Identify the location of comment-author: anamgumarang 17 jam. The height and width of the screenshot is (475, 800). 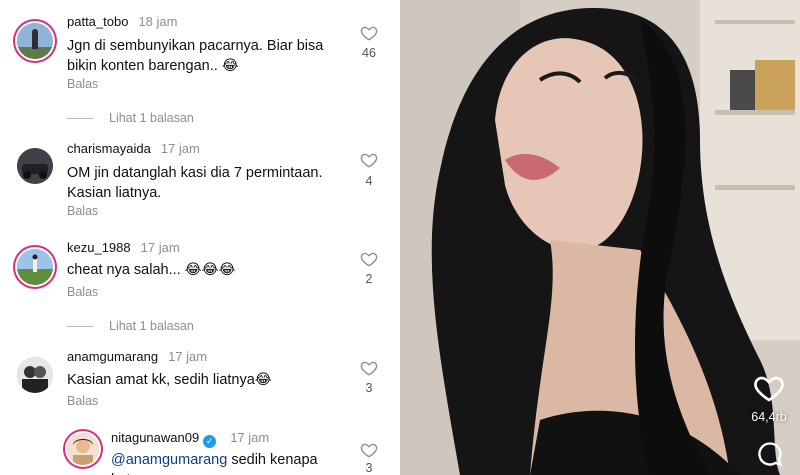
(137, 356).